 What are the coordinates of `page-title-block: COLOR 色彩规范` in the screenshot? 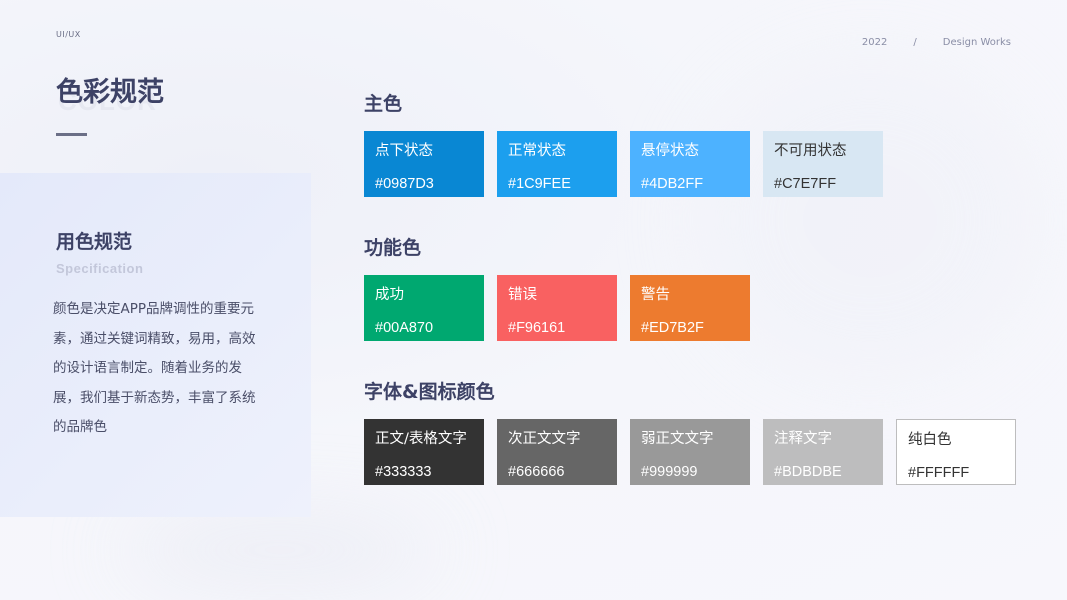 It's located at (166, 100).